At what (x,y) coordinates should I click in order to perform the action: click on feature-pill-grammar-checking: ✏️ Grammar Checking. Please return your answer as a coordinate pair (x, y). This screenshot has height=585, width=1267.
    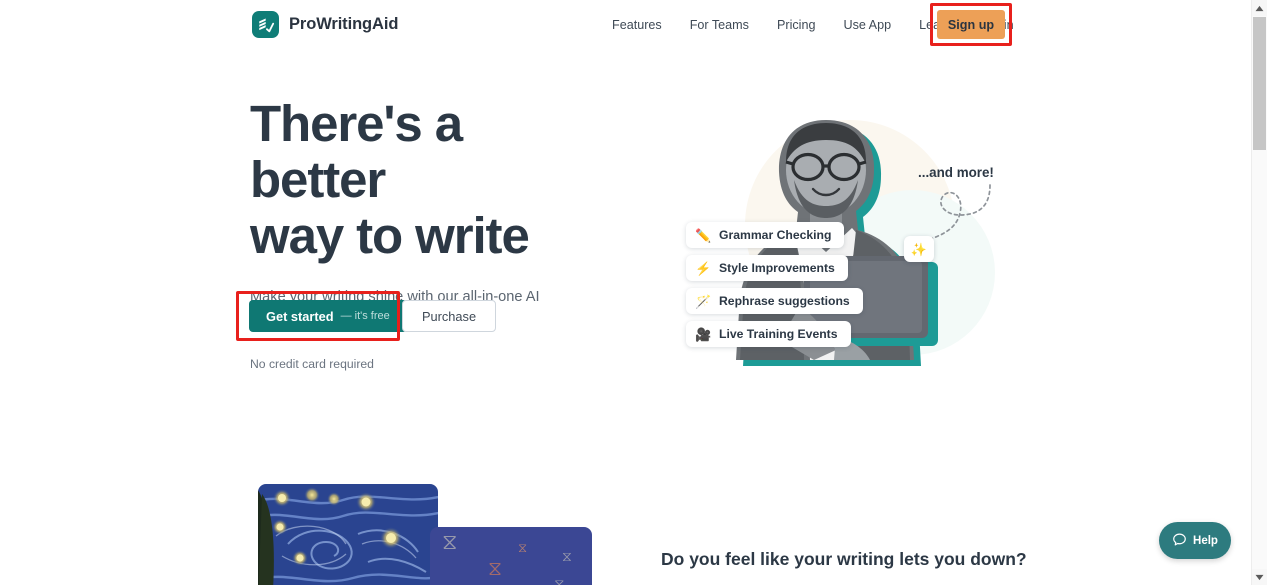
    Looking at the image, I should click on (765, 235).